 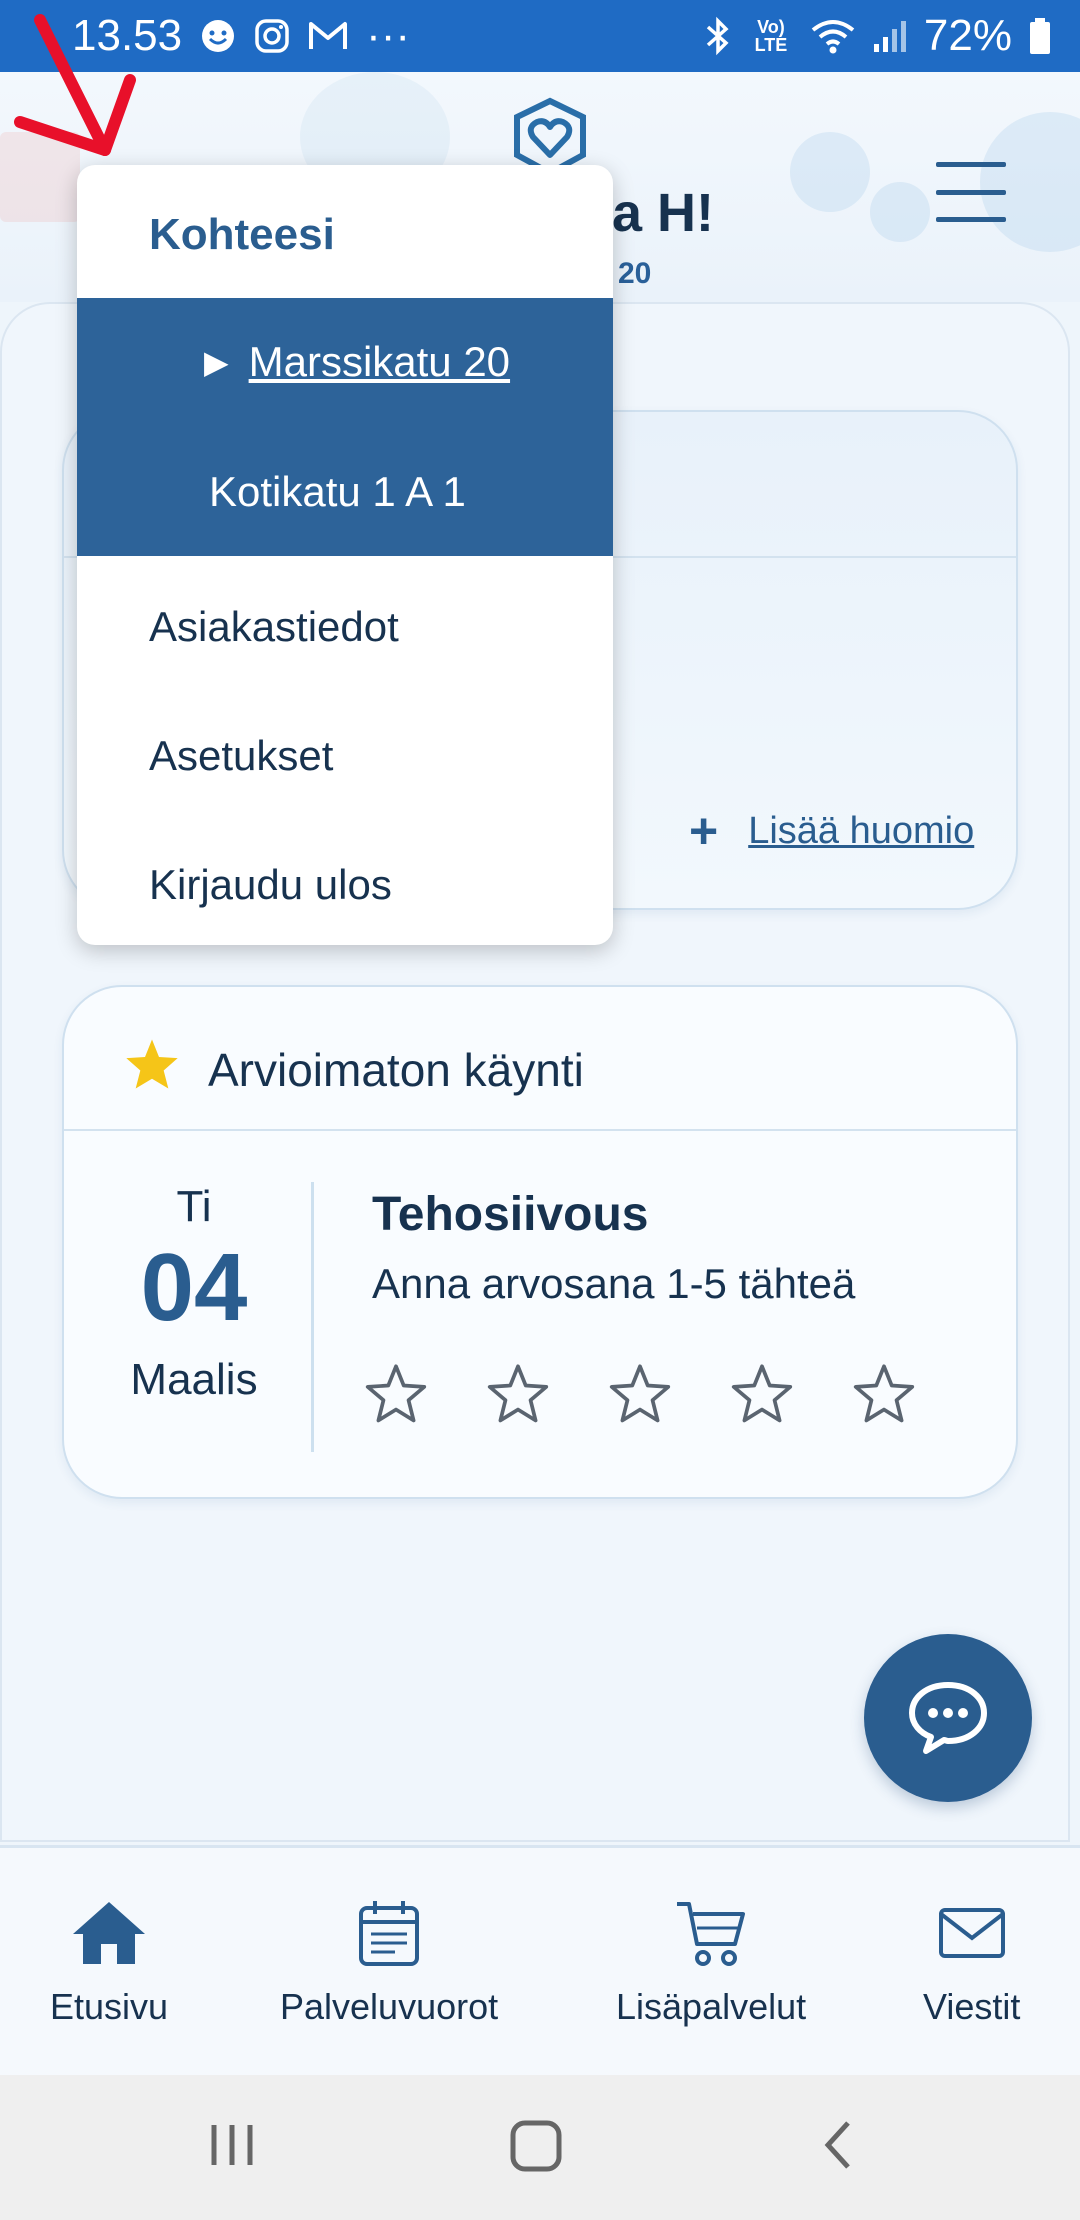 What do you see at coordinates (833, 36) in the screenshot?
I see `wifi-icon` at bounding box center [833, 36].